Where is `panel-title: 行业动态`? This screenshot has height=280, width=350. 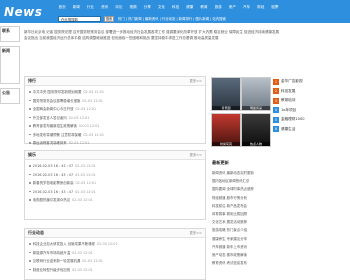
panel-title: 行业动态 is located at coordinates (36, 232).